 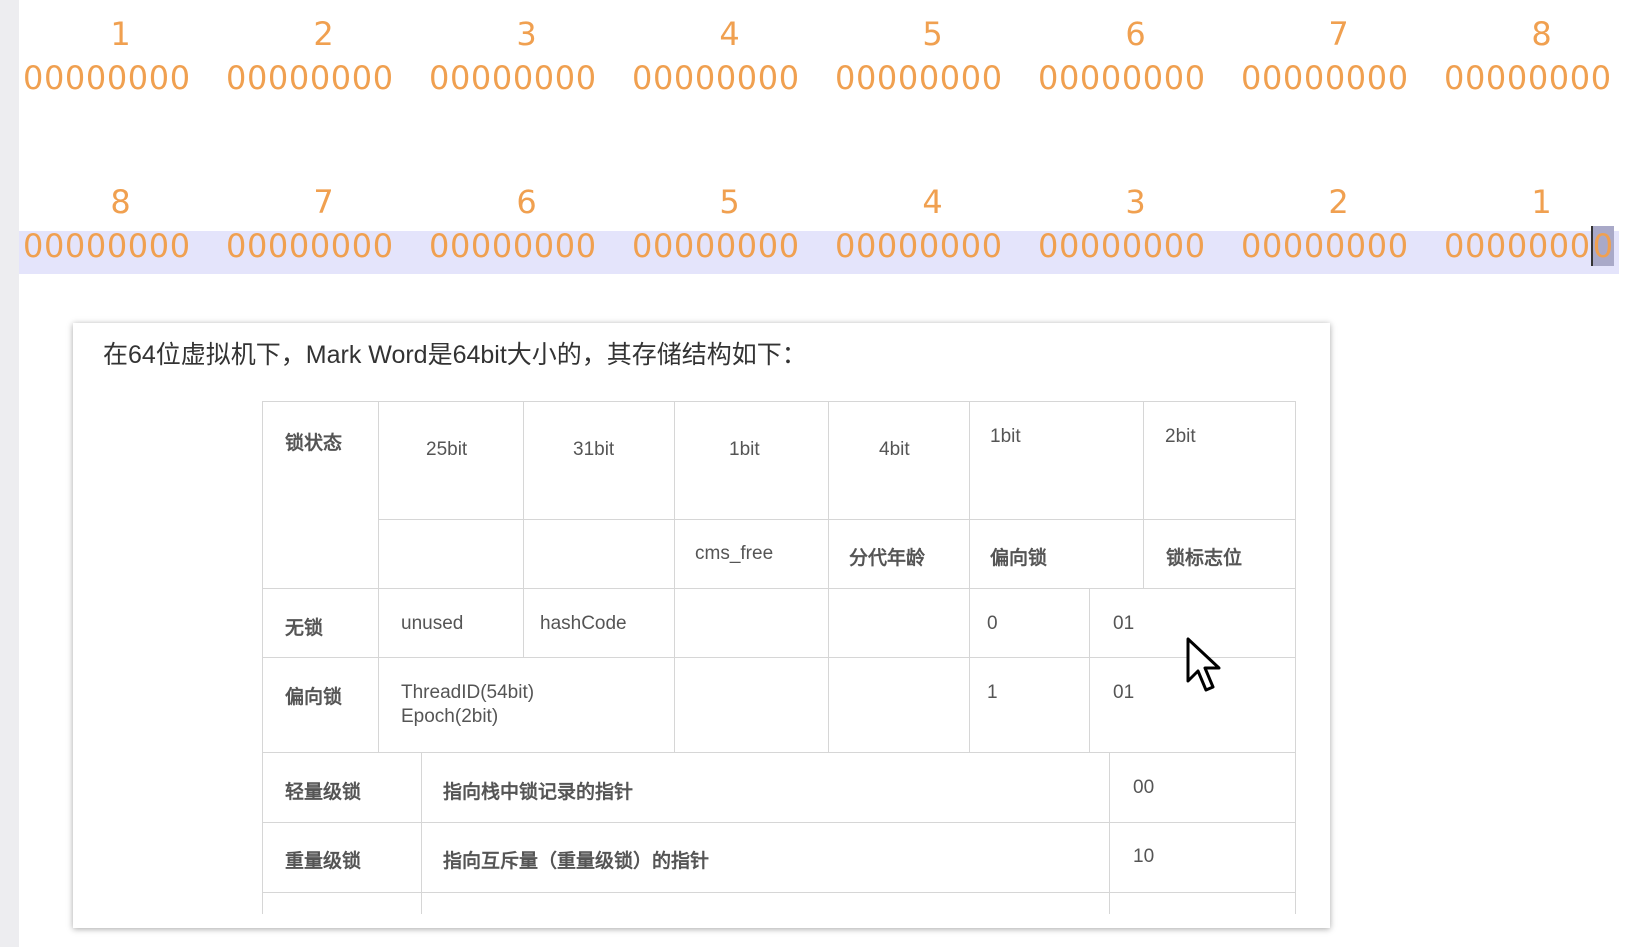 What do you see at coordinates (992, 692) in the screenshot?
I see `row-biased-biased-bit: 1` at bounding box center [992, 692].